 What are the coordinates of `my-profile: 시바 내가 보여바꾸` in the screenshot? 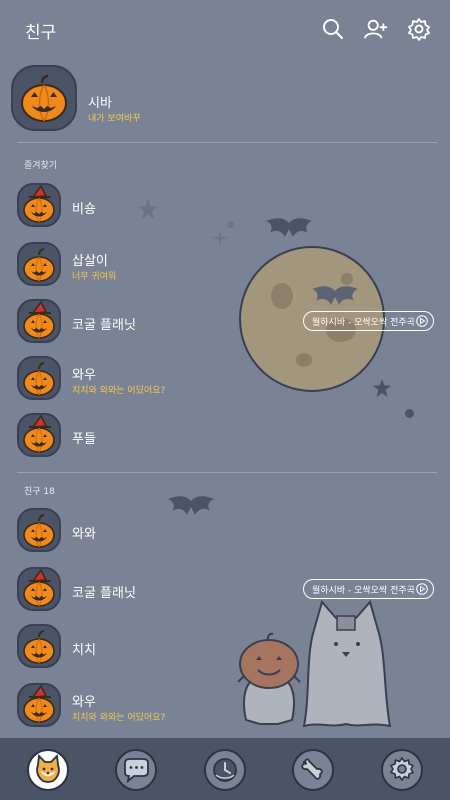 It's located at (225, 102).